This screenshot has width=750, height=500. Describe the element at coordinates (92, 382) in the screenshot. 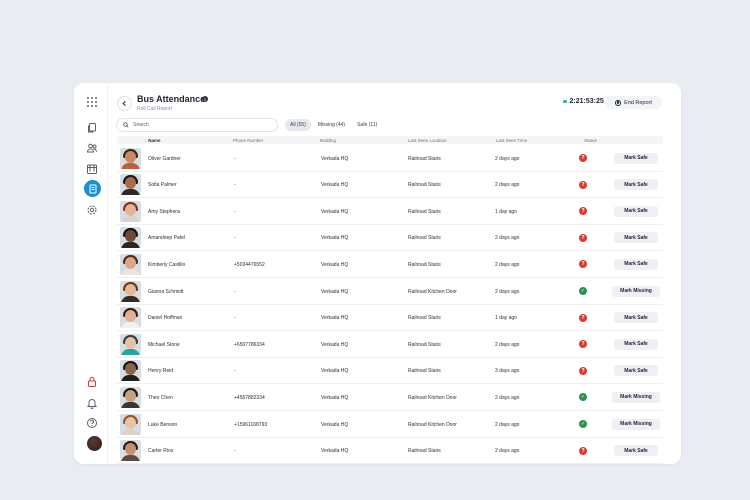

I see `lock-icon` at that location.